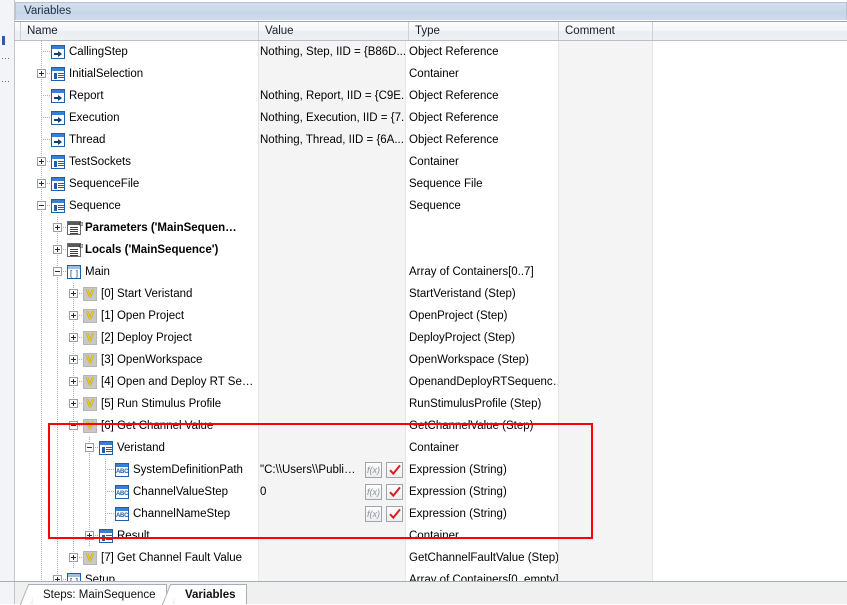  I want to click on cell-name: SequenceFile, so click(136, 184).